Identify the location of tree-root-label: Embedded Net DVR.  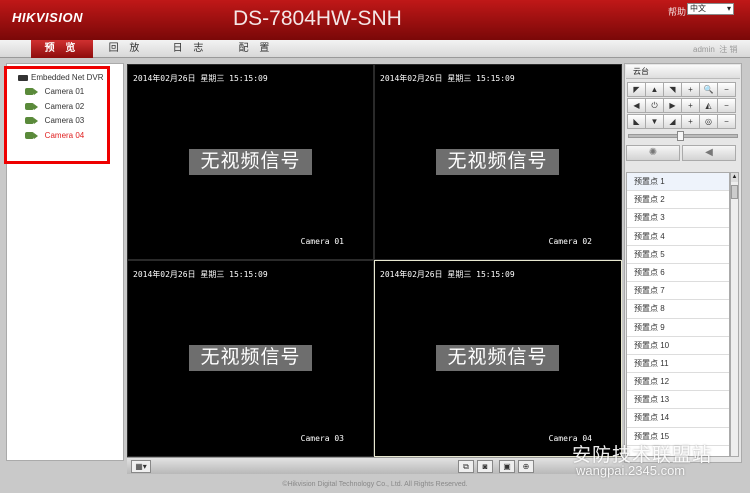
(67, 77).